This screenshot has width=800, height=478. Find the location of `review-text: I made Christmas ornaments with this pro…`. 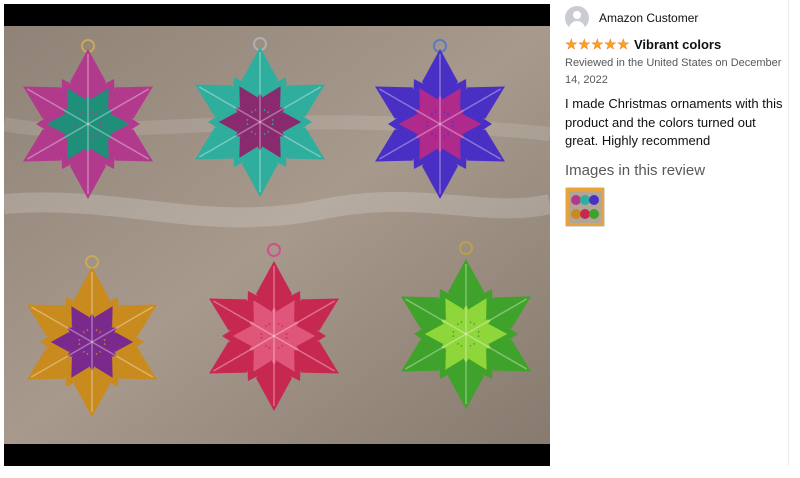

review-text: I made Christmas ornaments with this pro… is located at coordinates (674, 122).